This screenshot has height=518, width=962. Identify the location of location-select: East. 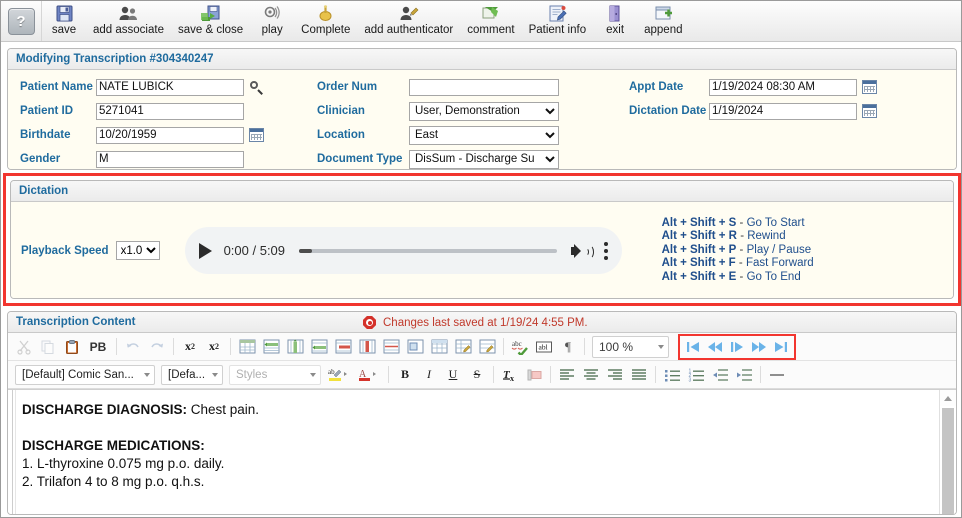
(484, 135).